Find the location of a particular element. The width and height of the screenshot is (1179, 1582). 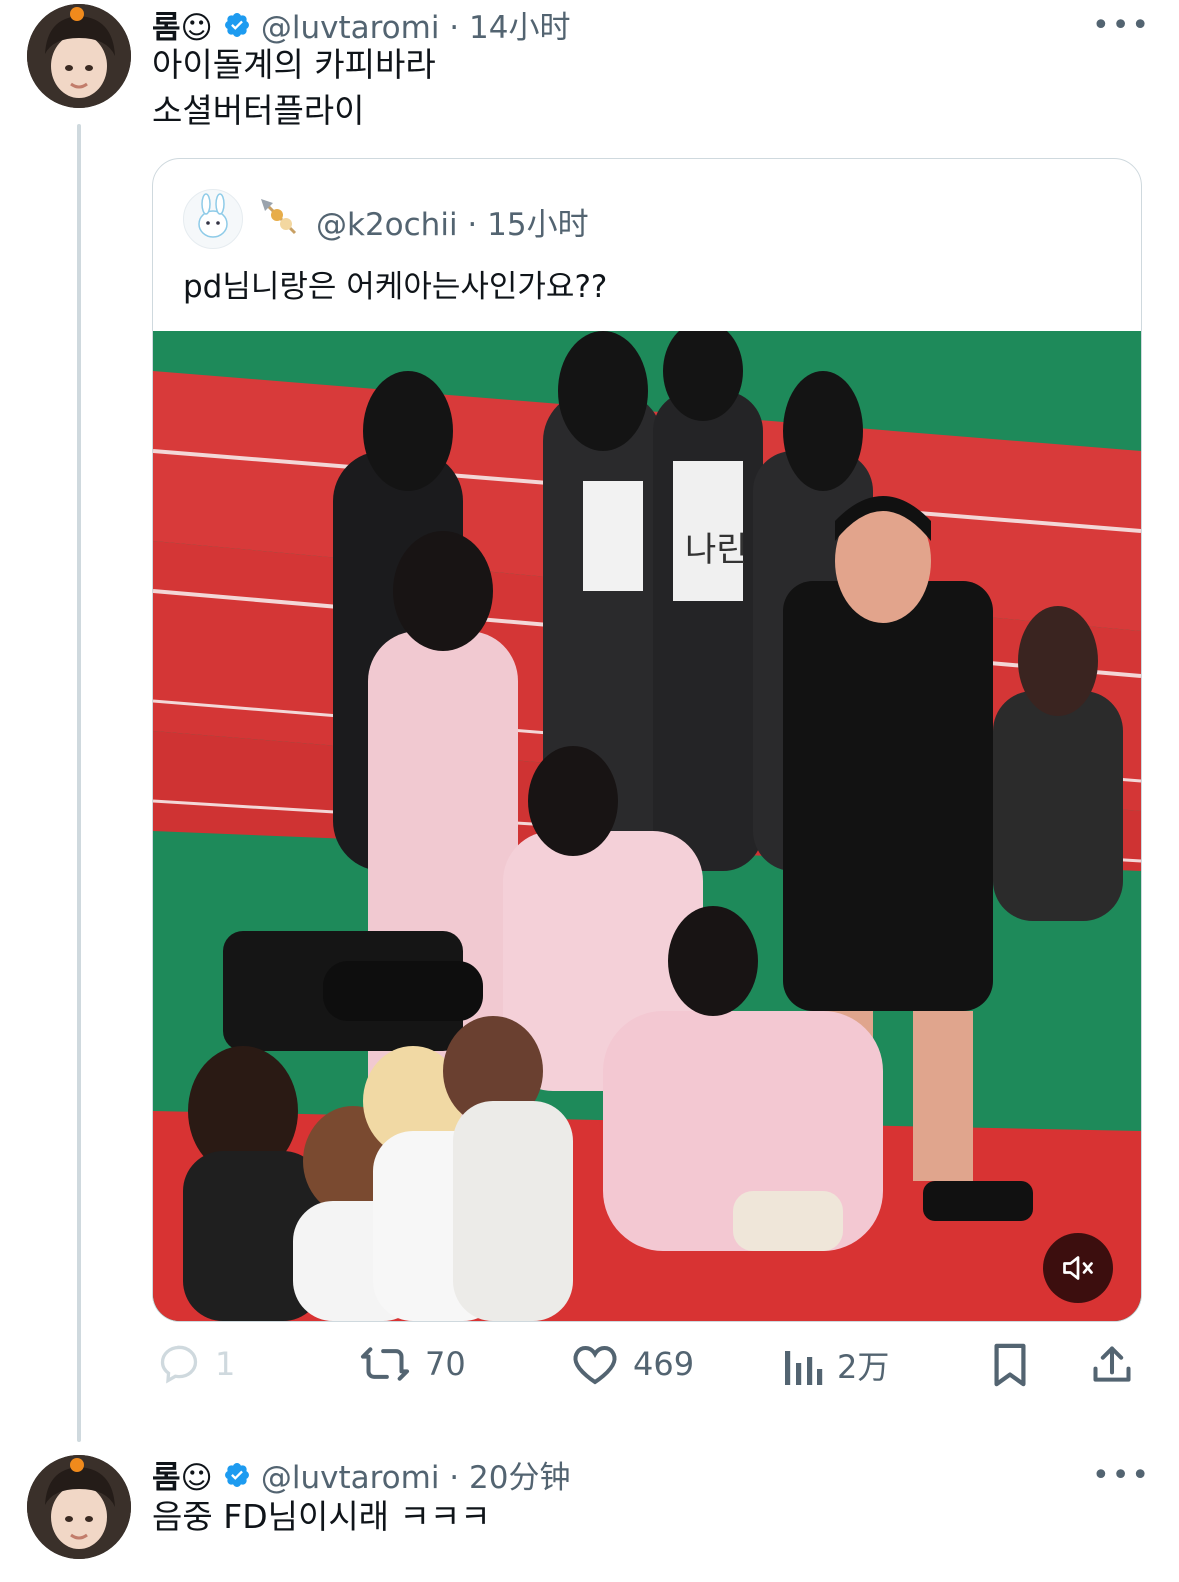

mute-button is located at coordinates (1078, 1268).